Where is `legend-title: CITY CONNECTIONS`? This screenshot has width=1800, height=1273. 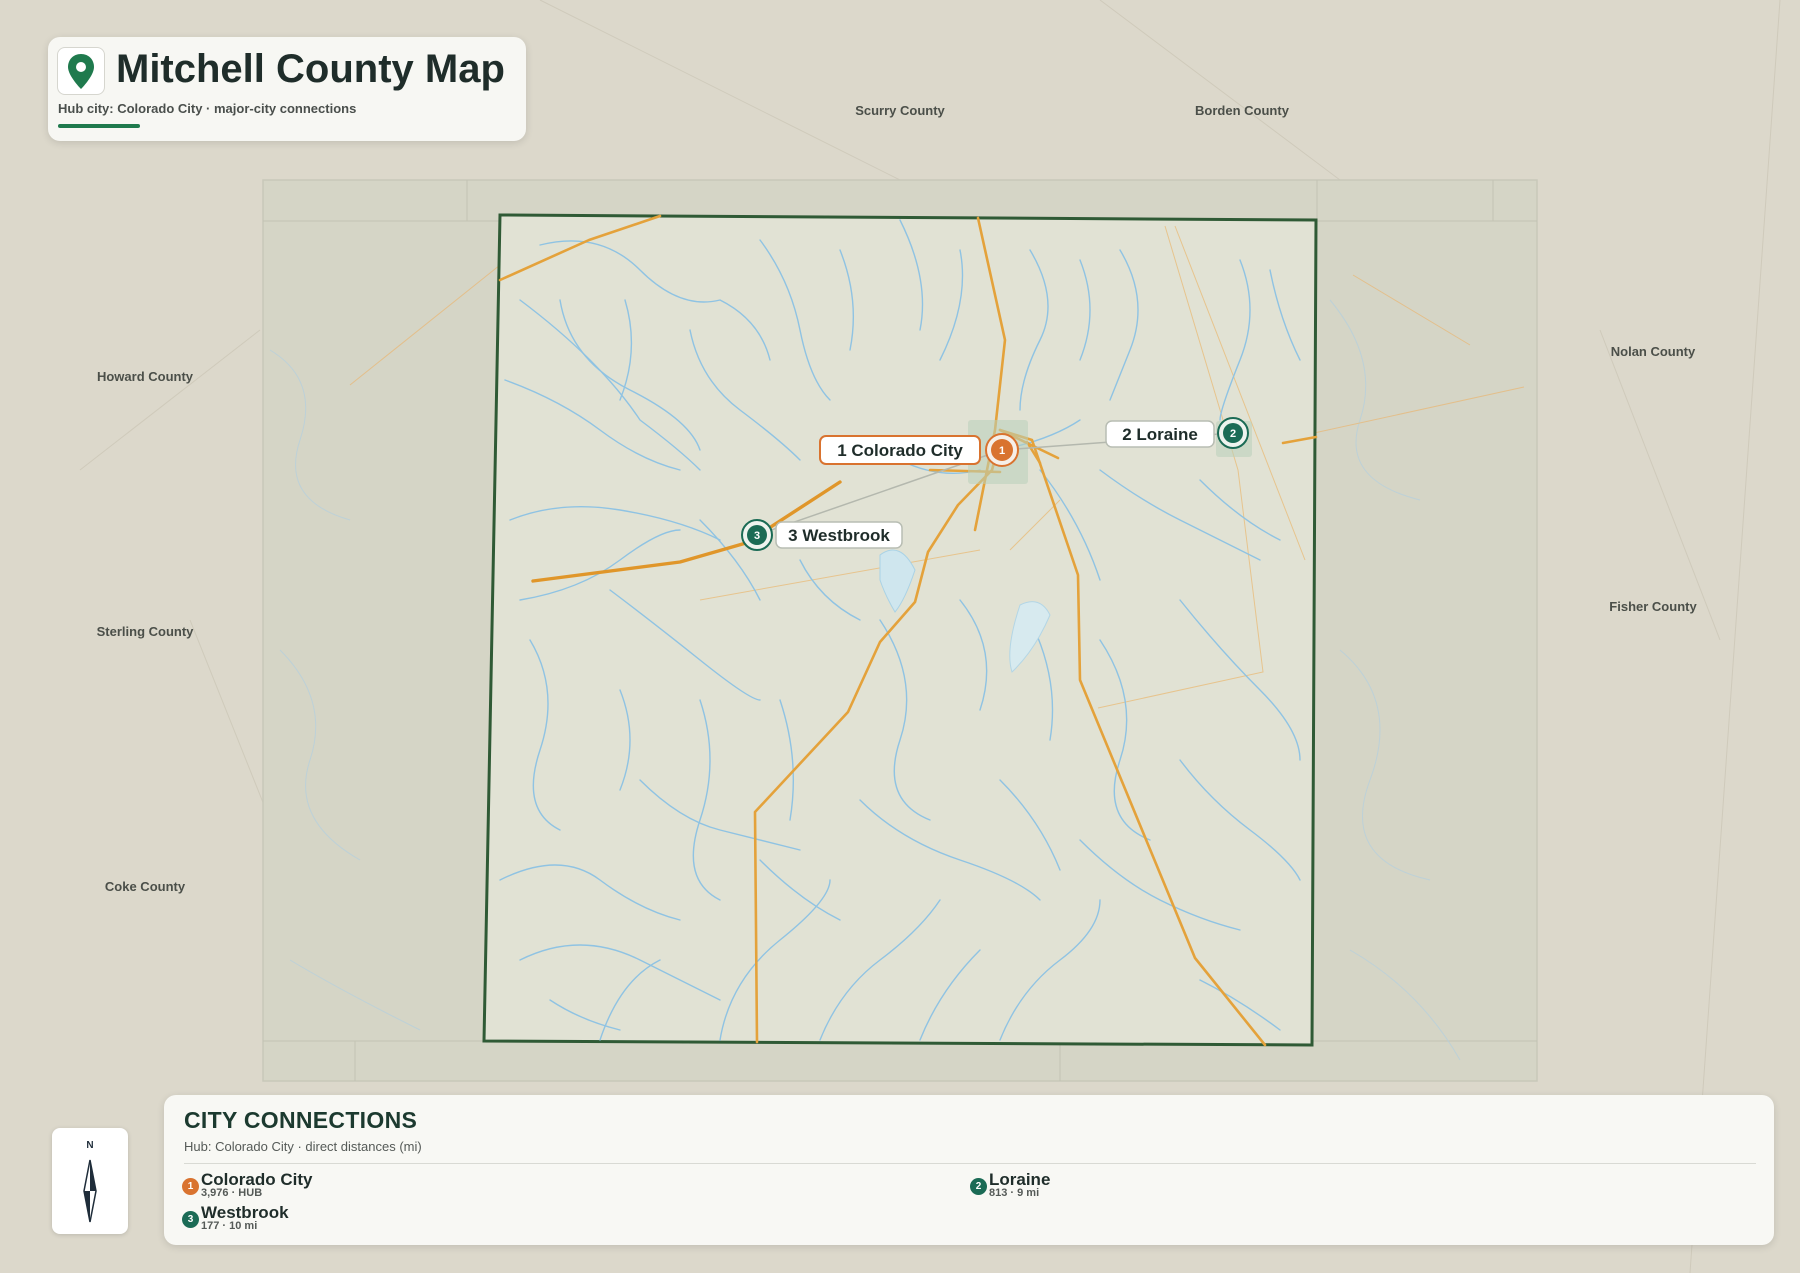 legend-title: CITY CONNECTIONS is located at coordinates (301, 1120).